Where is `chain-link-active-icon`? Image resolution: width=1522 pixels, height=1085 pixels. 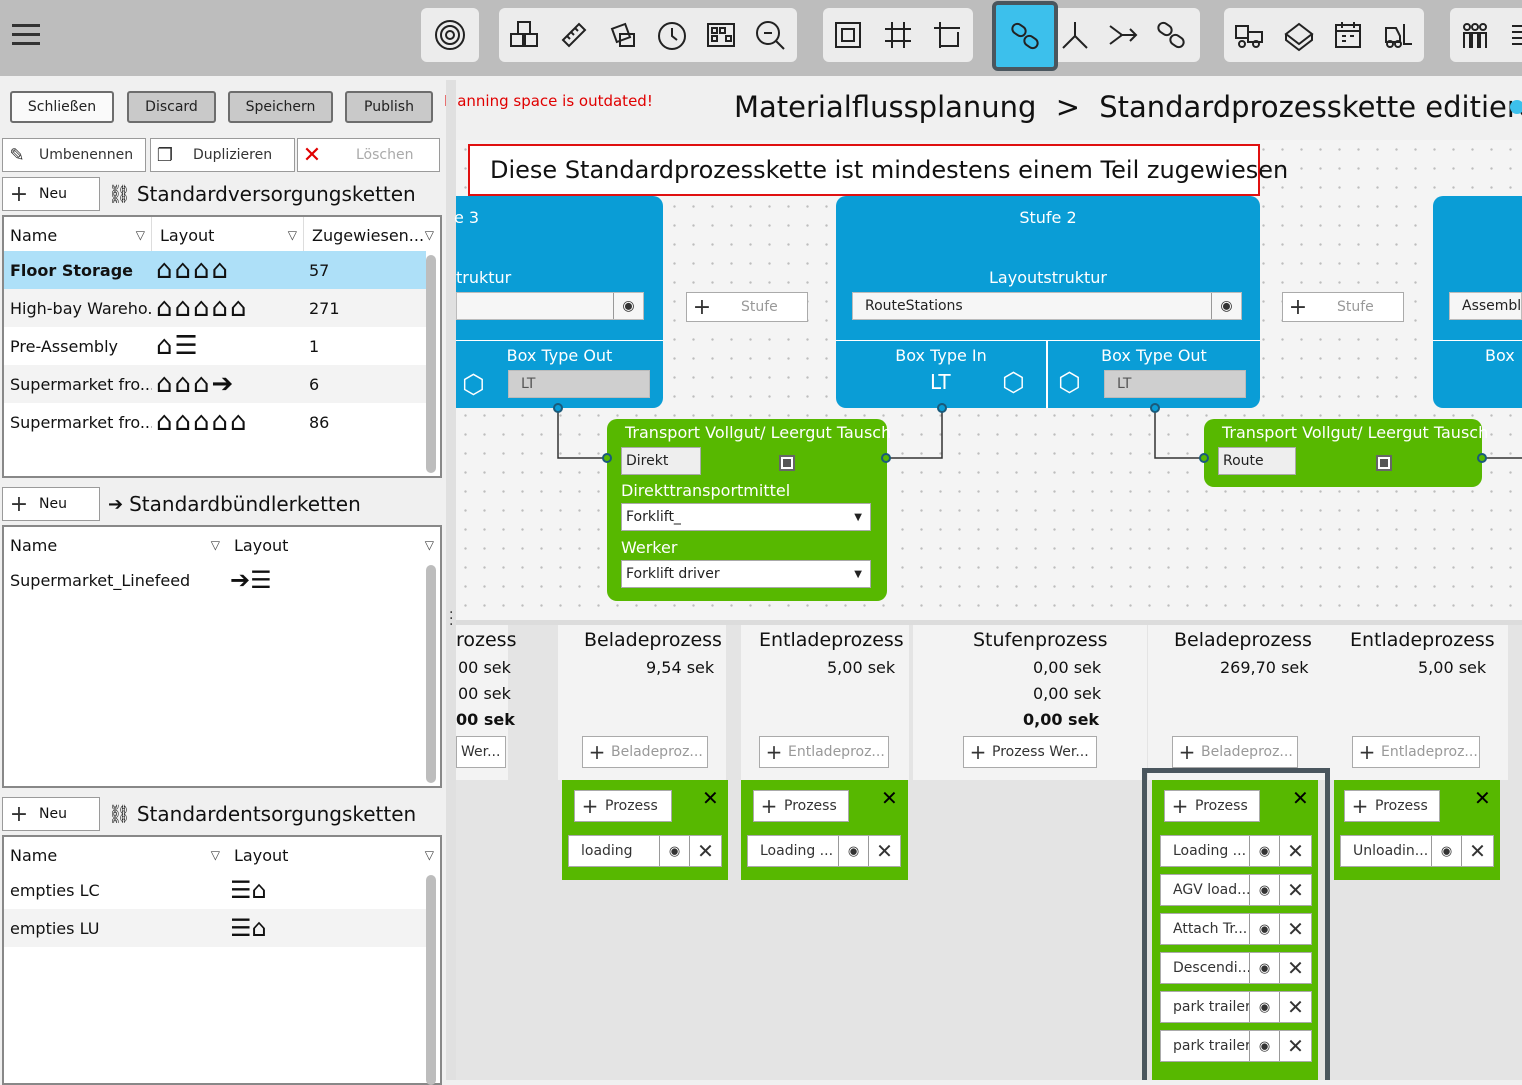
chain-link-active-icon is located at coordinates (1025, 36).